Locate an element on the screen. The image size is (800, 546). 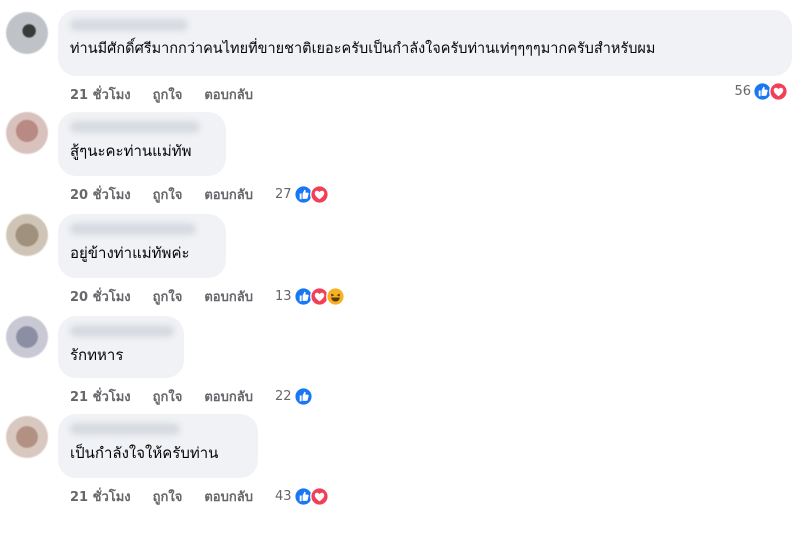
comment-bubble: รักทหาร is located at coordinates (121, 347).